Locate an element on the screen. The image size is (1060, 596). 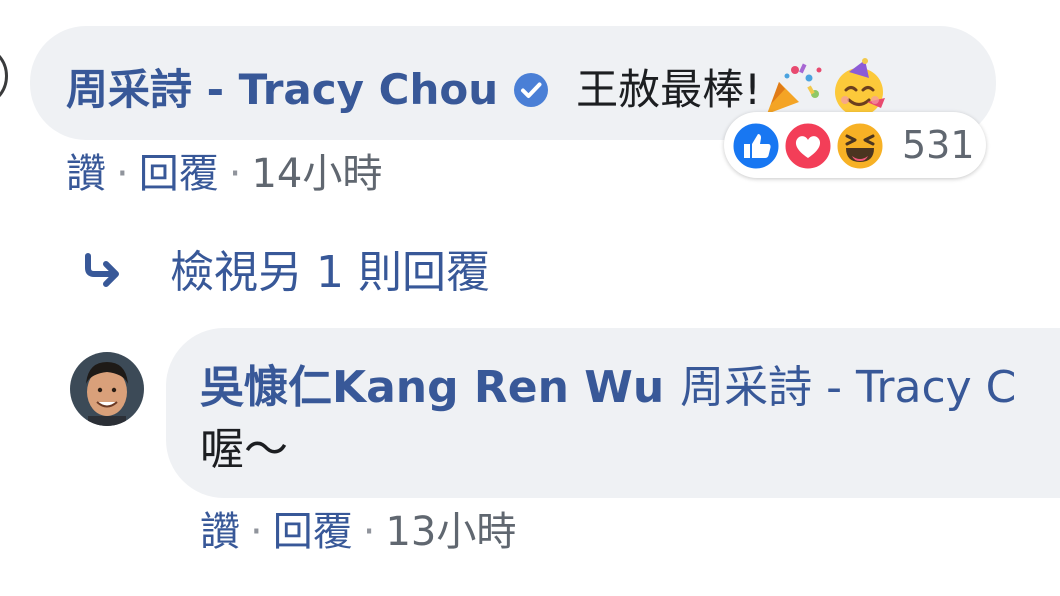
commenter-avatar is located at coordinates (4, 76).